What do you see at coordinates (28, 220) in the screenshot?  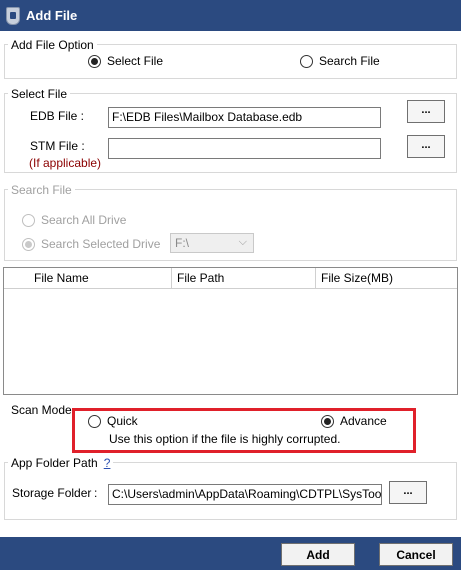 I see `radio-search-all-drive-indicator` at bounding box center [28, 220].